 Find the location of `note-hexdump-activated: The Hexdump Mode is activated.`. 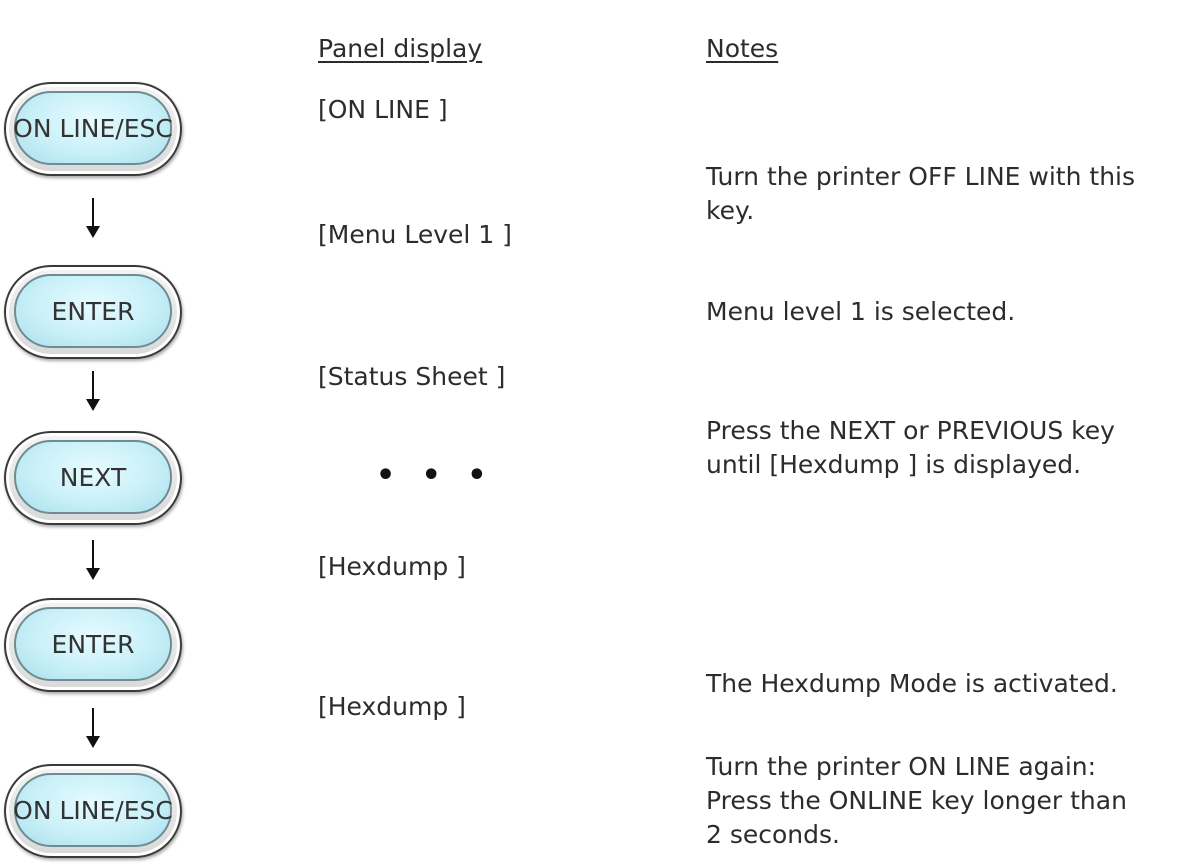

note-hexdump-activated: The Hexdump Mode is activated. is located at coordinates (912, 683).